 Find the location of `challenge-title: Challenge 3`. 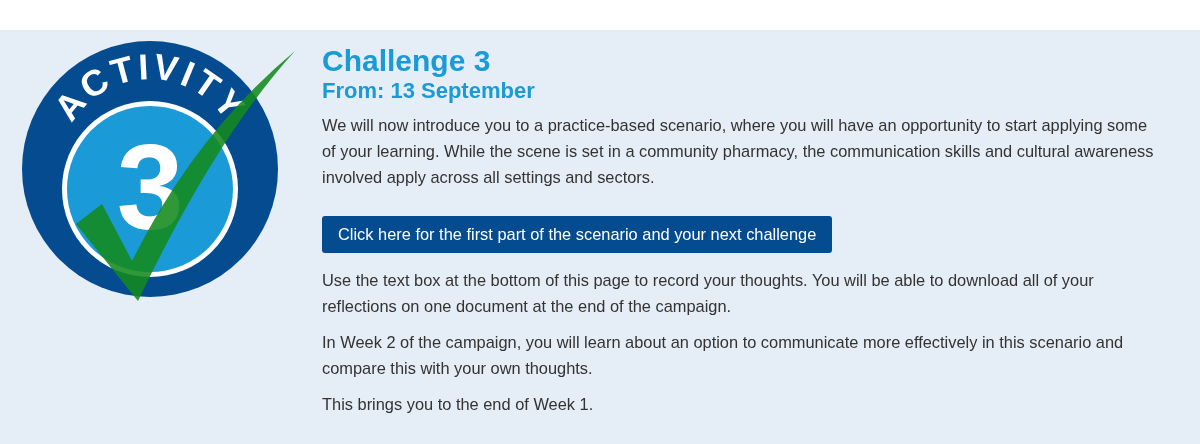

challenge-title: Challenge 3 is located at coordinates (407, 61).